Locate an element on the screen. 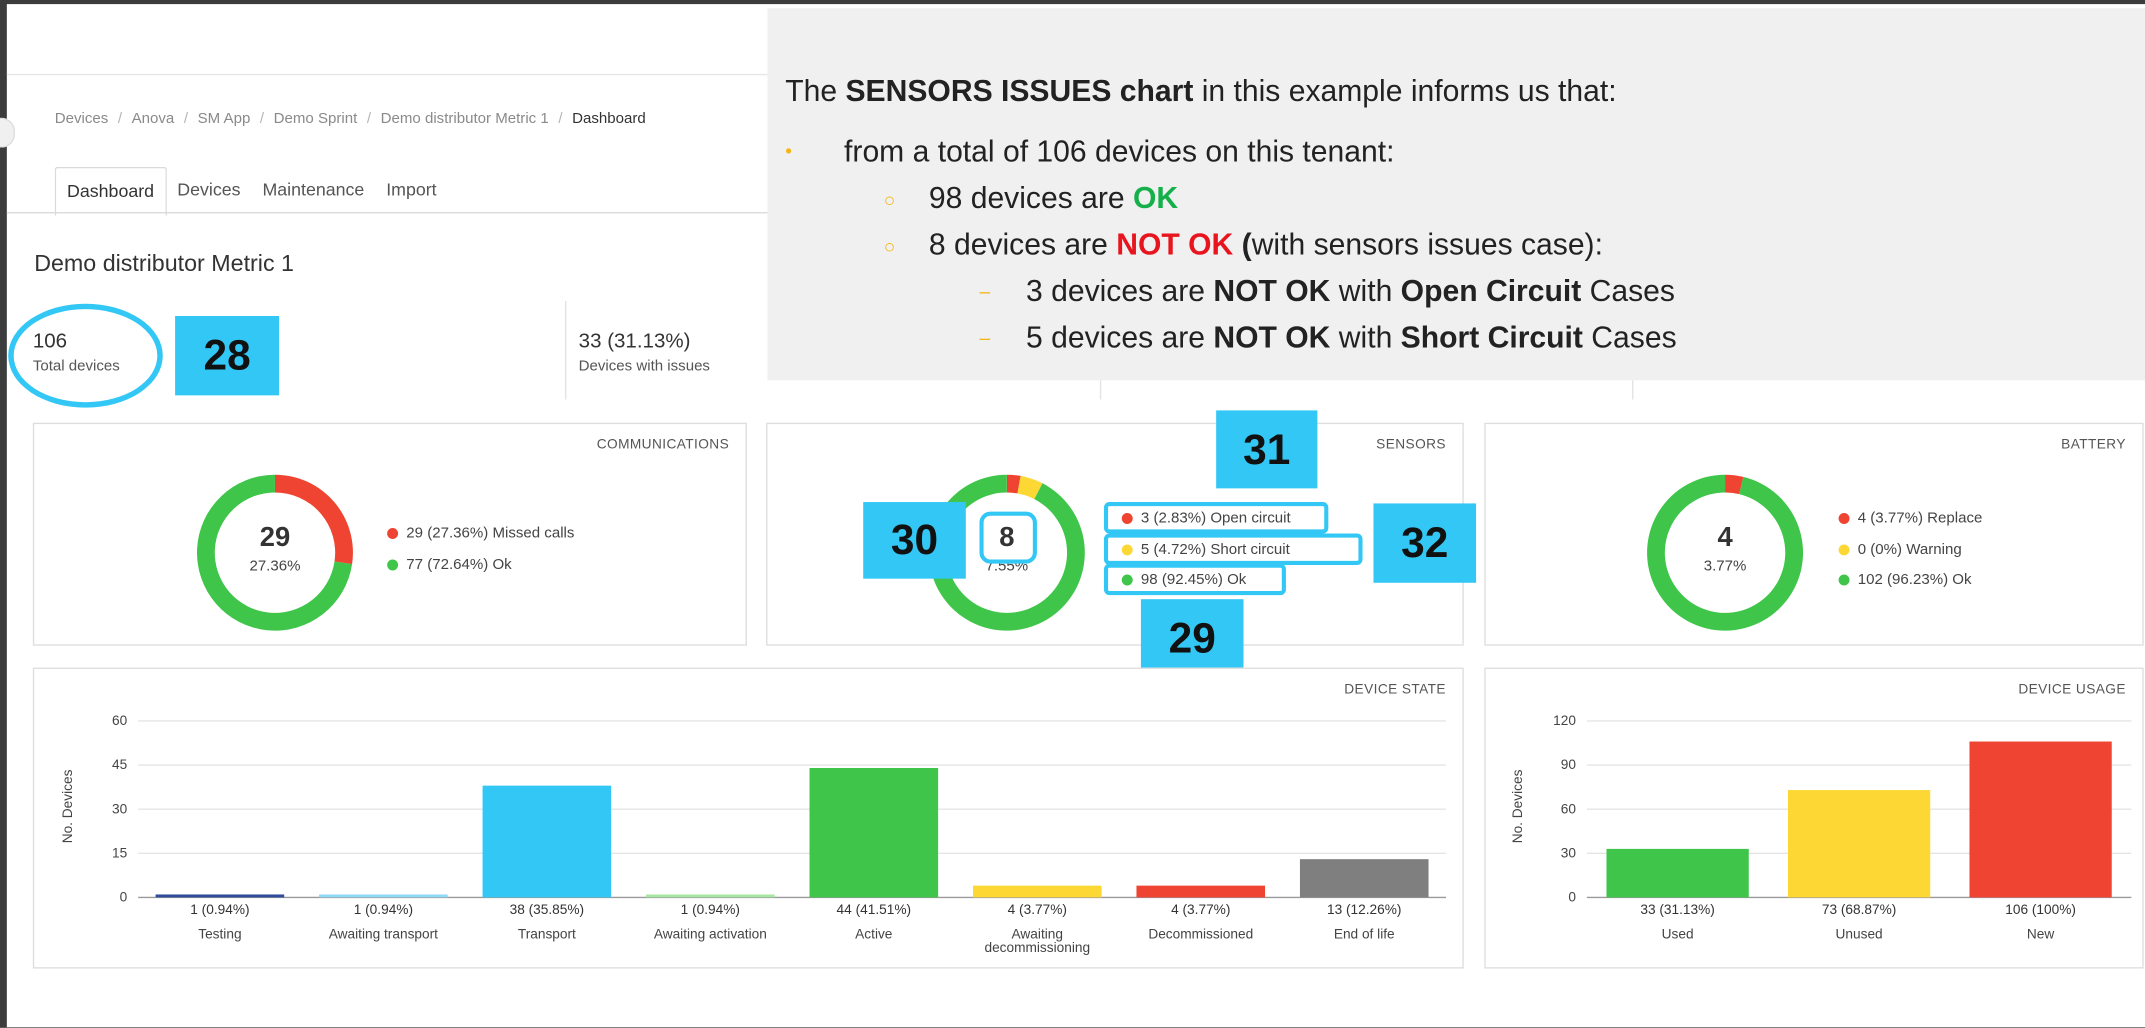 This screenshot has height=1028, width=2145. text-bold: NOT OK is located at coordinates (1272, 337).